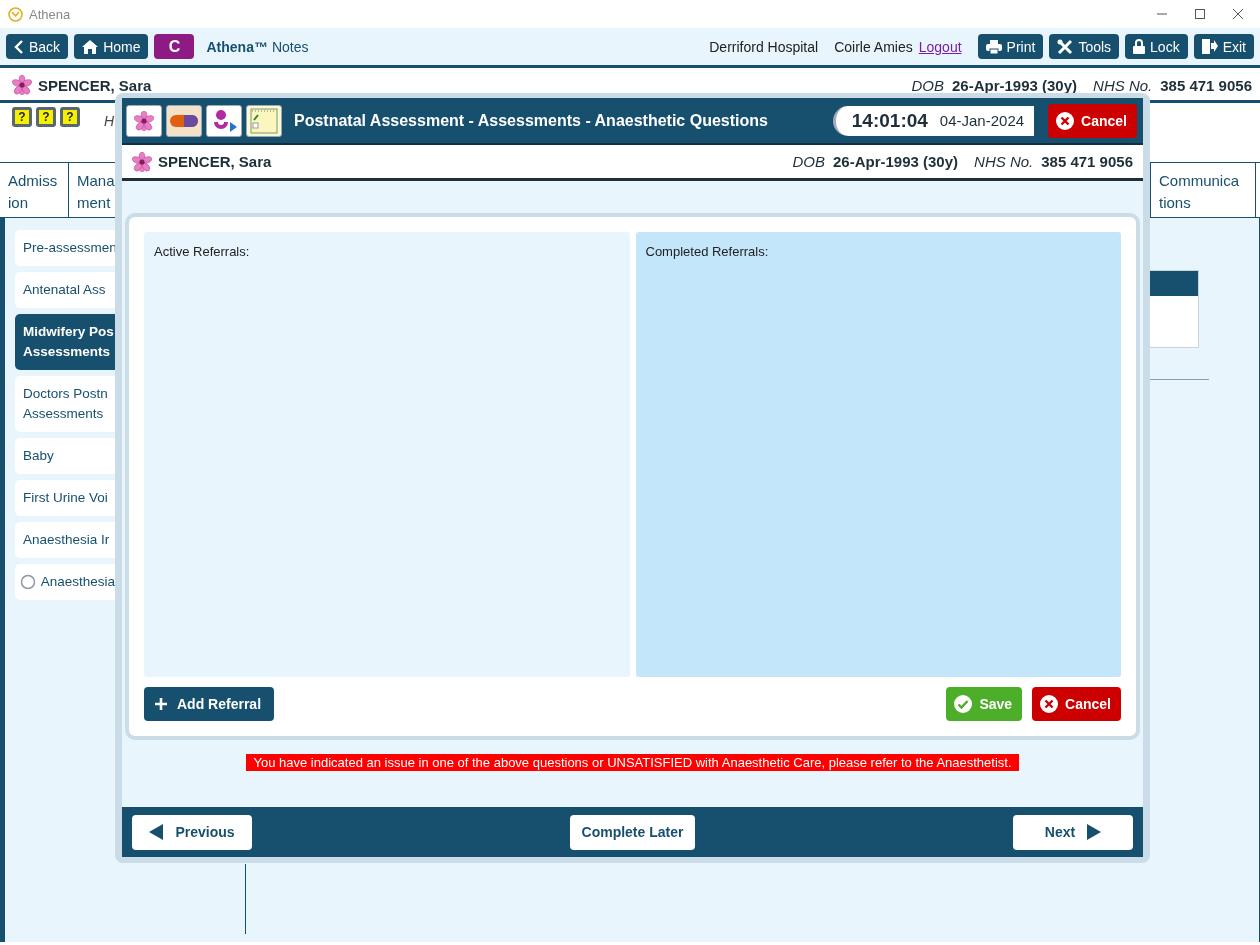 This screenshot has width=1260, height=945. I want to click on home-button: Home, so click(111, 46).